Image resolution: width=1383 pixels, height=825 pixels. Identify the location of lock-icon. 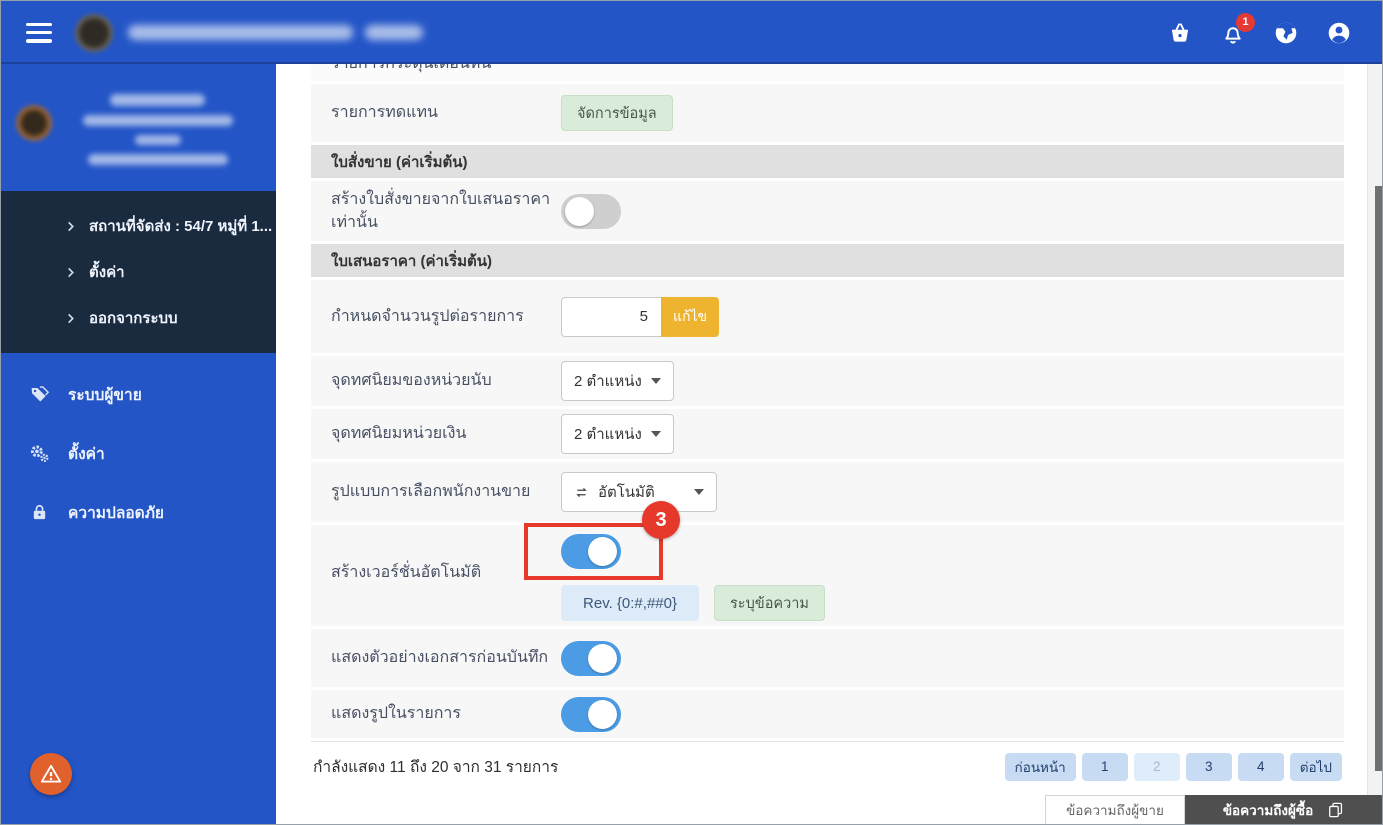
(39, 512).